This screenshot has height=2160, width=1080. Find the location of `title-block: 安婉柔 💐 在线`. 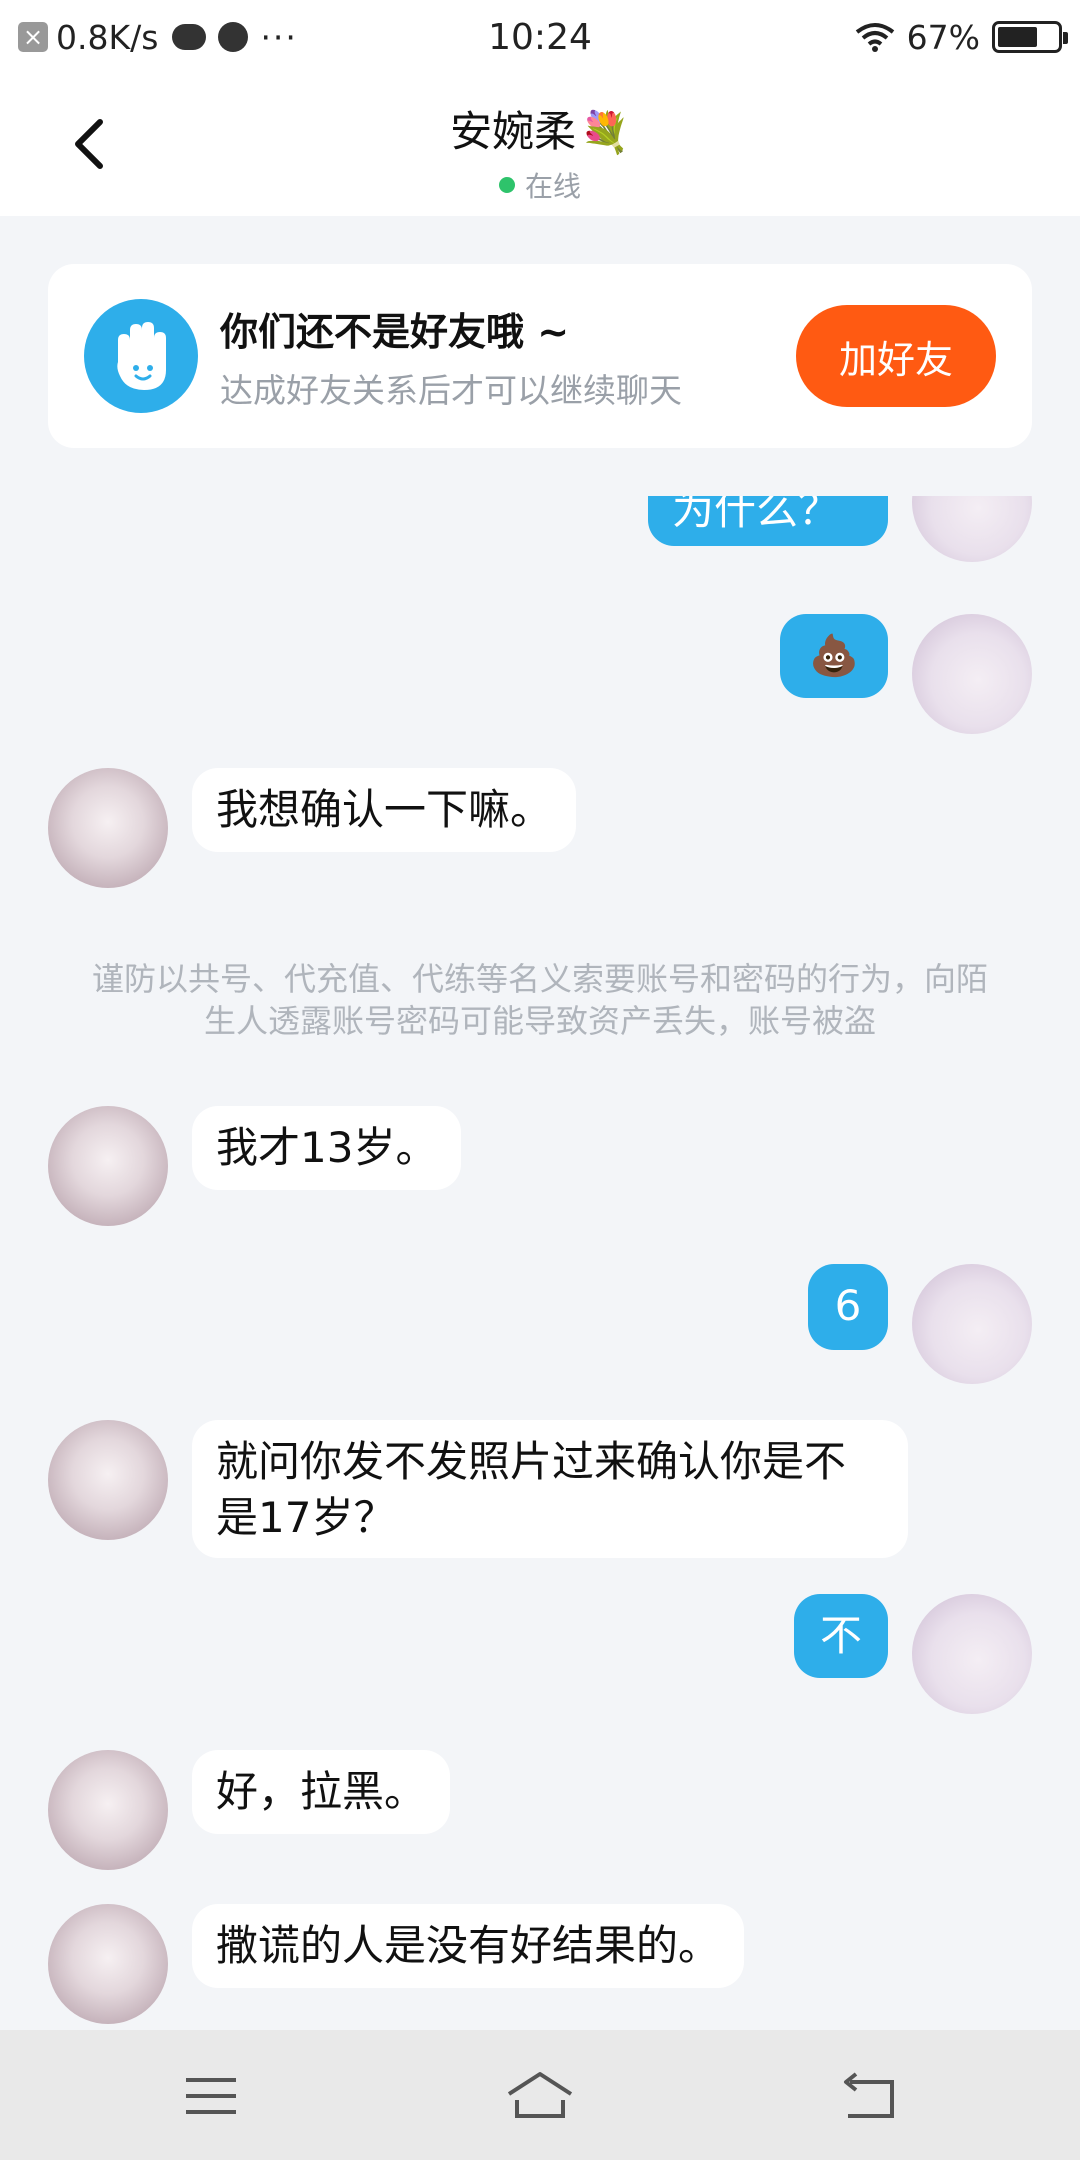

title-block: 安婉柔 💐 在线 is located at coordinates (540, 151).